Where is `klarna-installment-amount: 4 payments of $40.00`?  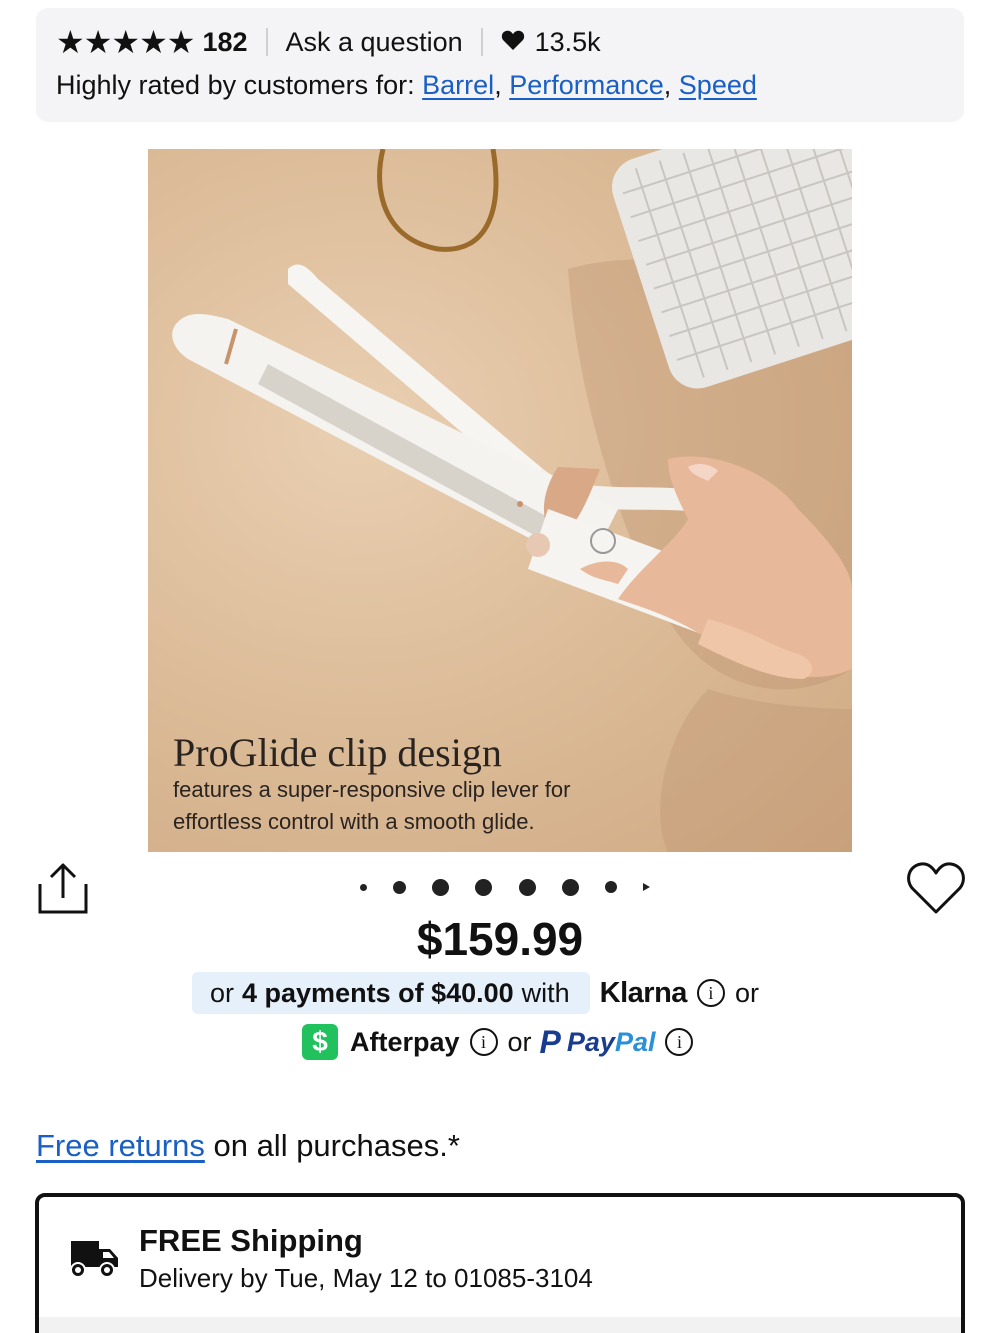
klarna-installment-amount: 4 payments of $40.00 is located at coordinates (378, 992).